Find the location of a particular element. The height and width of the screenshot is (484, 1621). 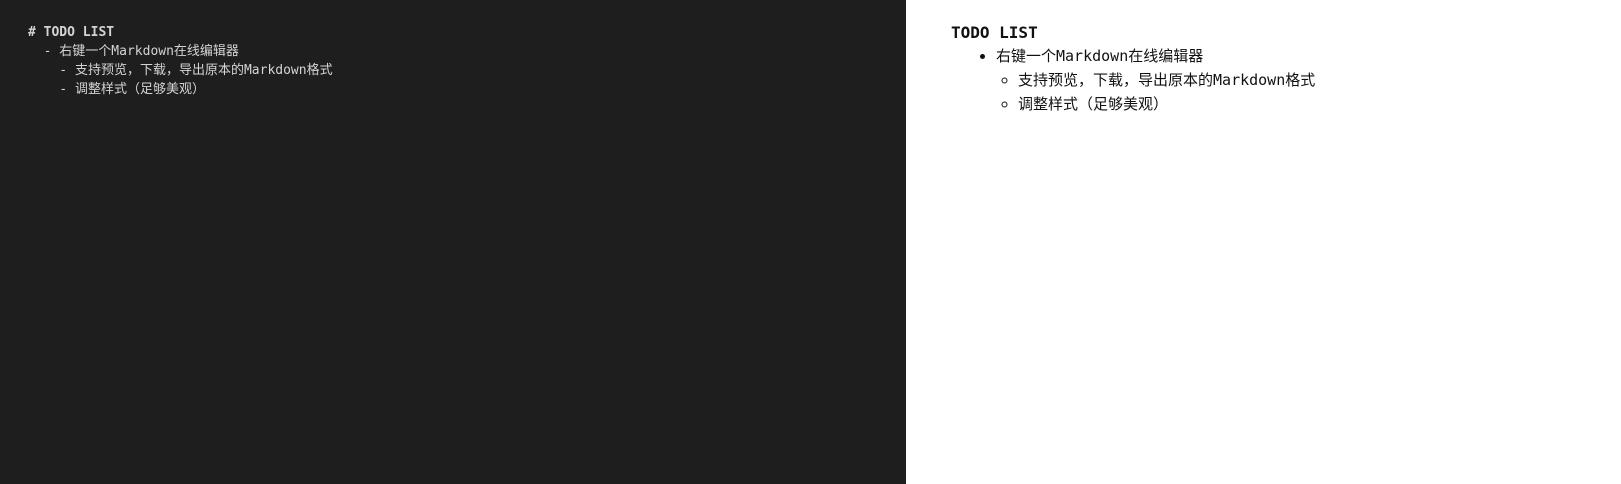

editor-line-subitem: - 调整样式（足够美观） is located at coordinates (467, 89).